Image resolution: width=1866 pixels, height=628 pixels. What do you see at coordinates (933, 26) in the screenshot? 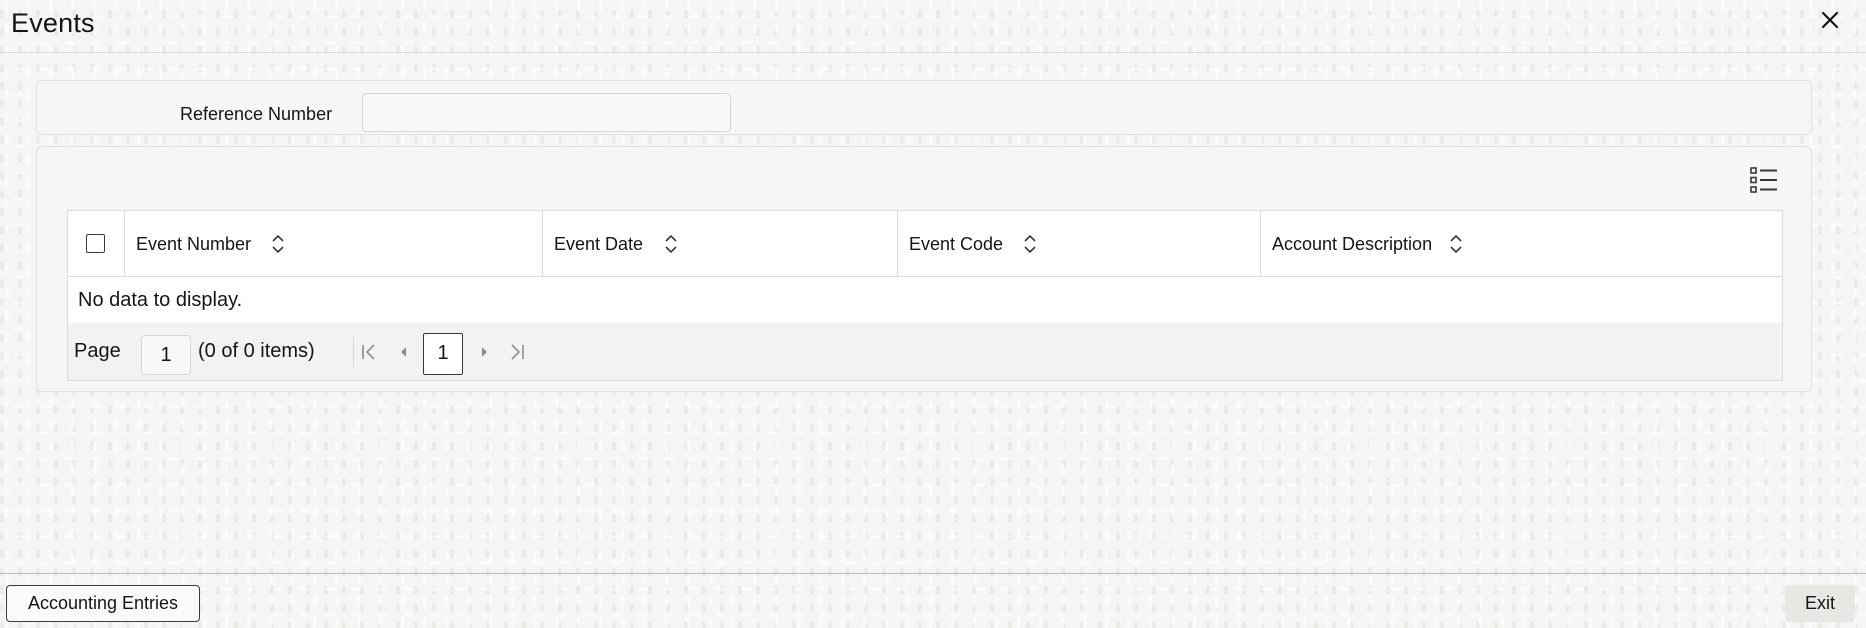
I see `title-bar: Events` at bounding box center [933, 26].